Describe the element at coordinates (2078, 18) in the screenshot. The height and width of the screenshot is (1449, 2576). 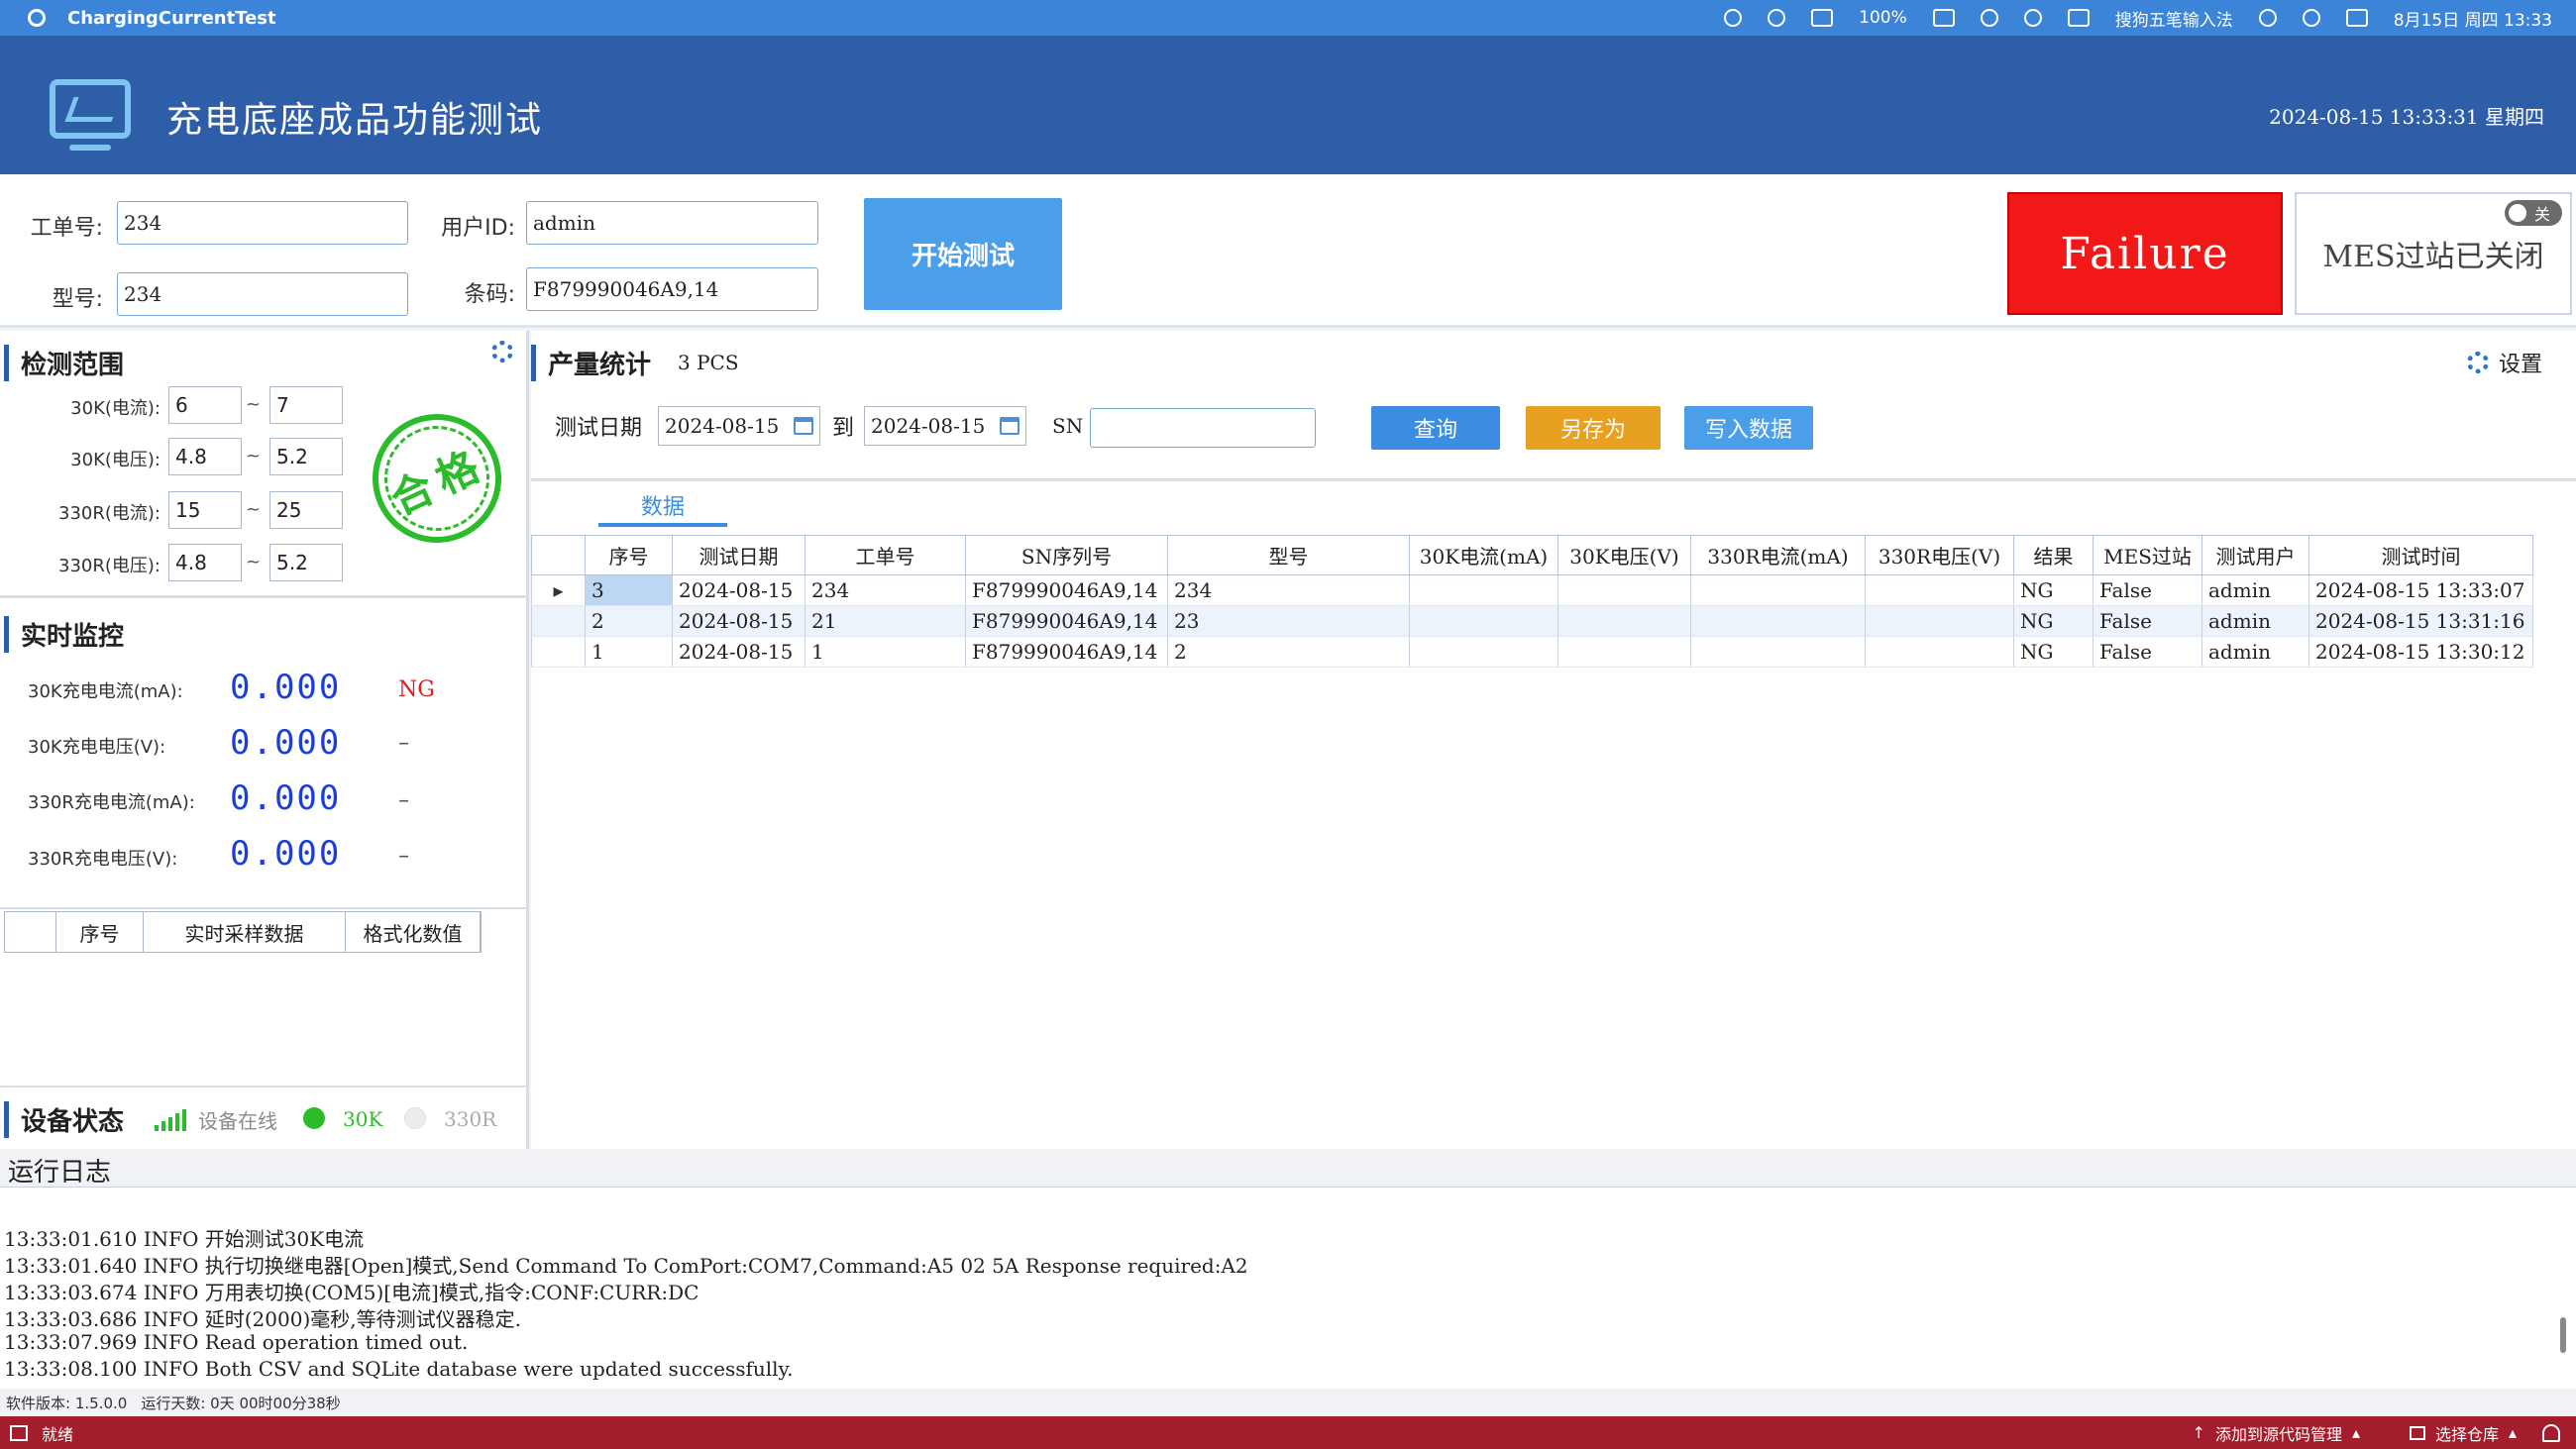
I see `ime-icon` at that location.